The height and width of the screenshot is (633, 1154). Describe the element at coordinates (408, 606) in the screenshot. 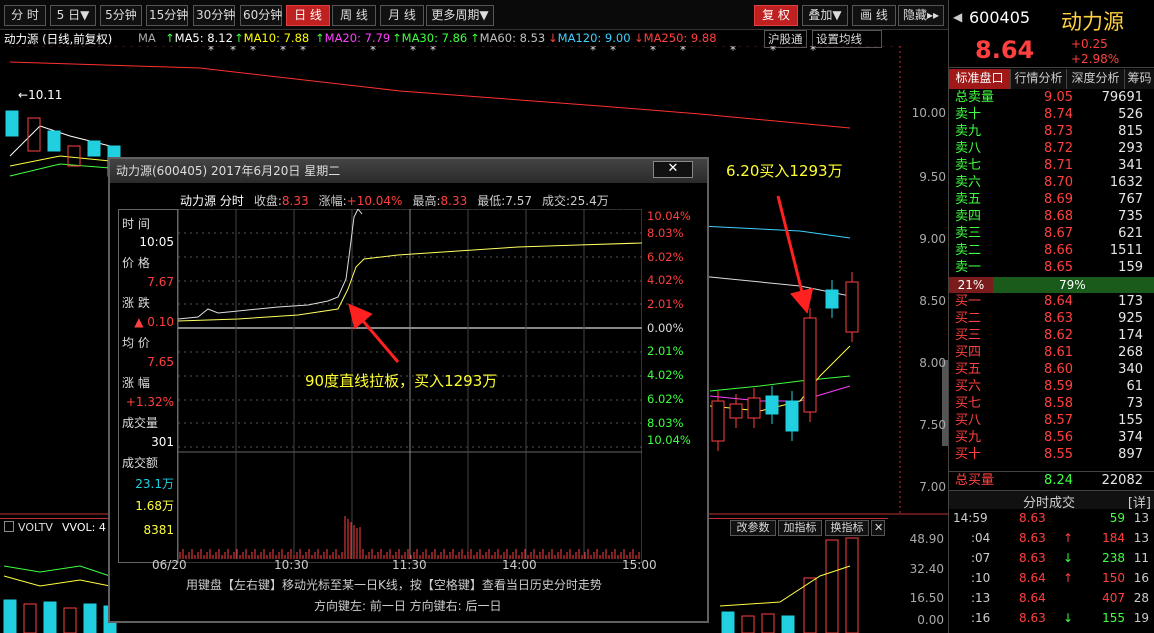

I see `help-text-2: 方向键左: 前一日 方向键右: 后一日` at that location.